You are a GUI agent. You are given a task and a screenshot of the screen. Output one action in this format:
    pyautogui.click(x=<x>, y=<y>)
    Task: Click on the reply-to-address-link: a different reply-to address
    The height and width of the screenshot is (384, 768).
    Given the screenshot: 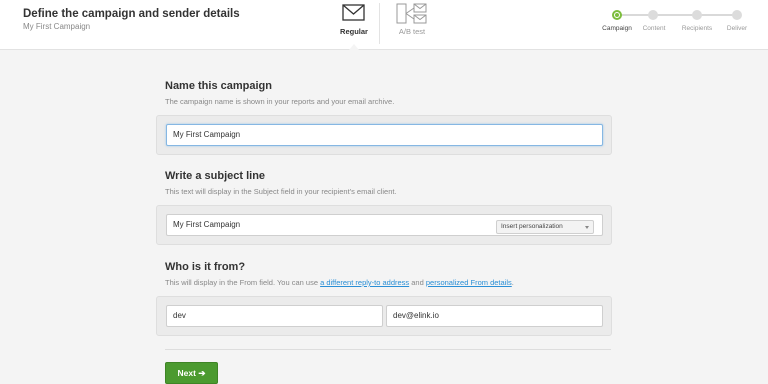 What is the action you would take?
    pyautogui.click(x=364, y=282)
    